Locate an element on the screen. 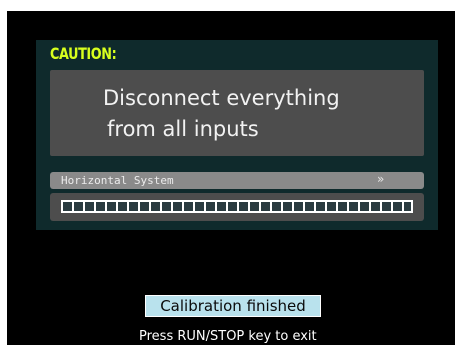 Image resolution: width=464 pixels, height=345 pixels. progress-bar is located at coordinates (237, 206).